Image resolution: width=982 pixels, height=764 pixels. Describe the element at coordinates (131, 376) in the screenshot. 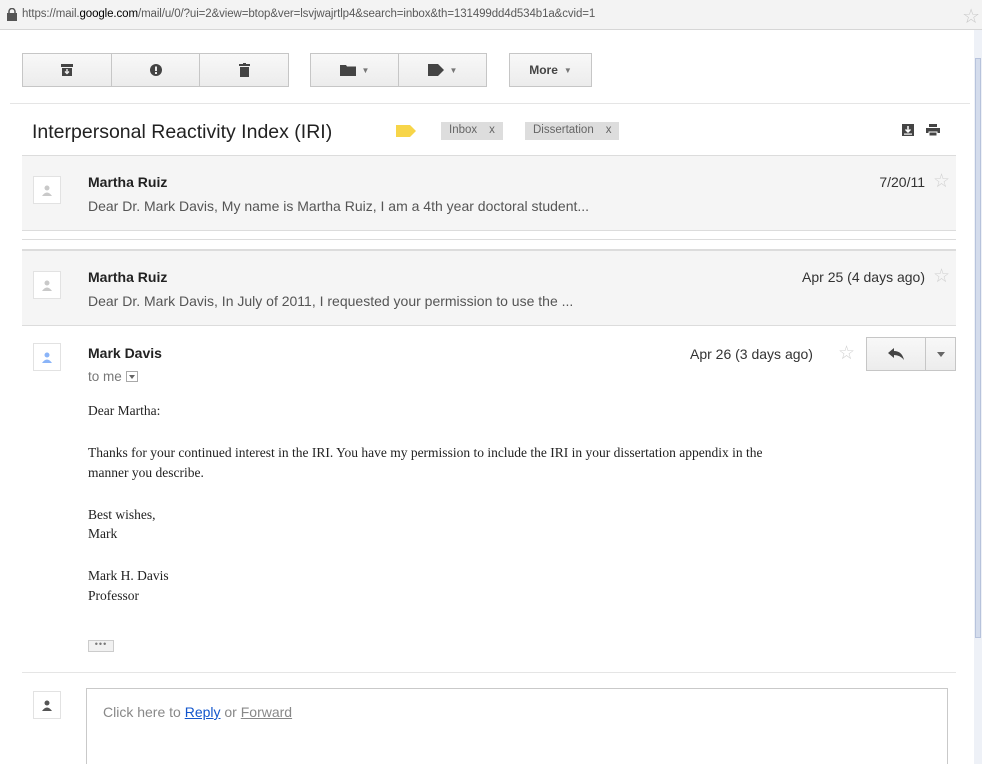

I see `details-dropdown-icon` at that location.